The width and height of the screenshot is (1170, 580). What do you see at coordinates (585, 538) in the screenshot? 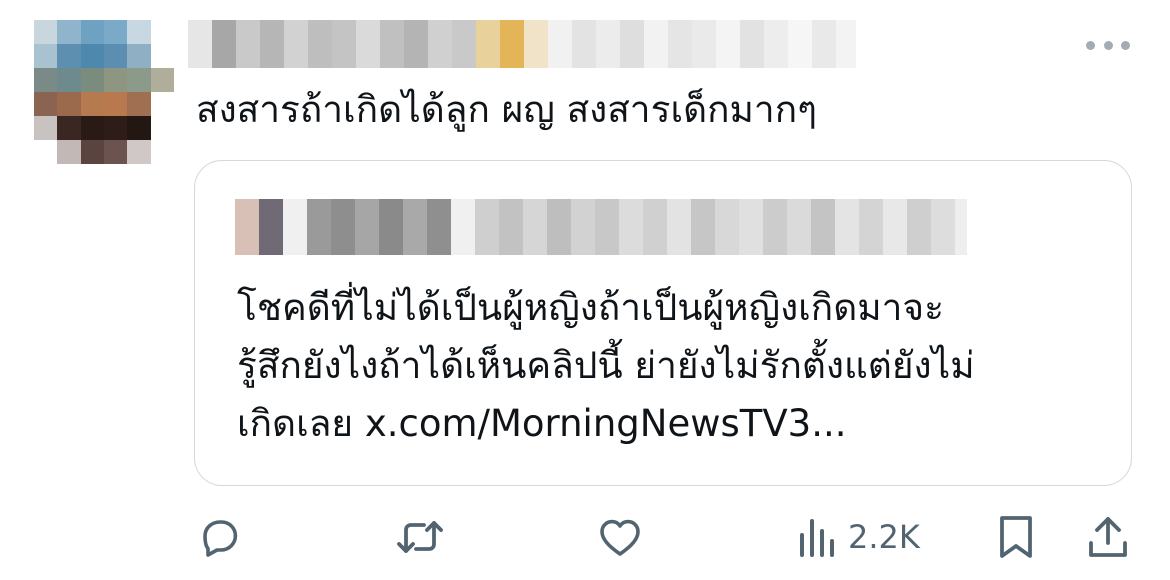
I see `action-bar: 2.2K` at bounding box center [585, 538].